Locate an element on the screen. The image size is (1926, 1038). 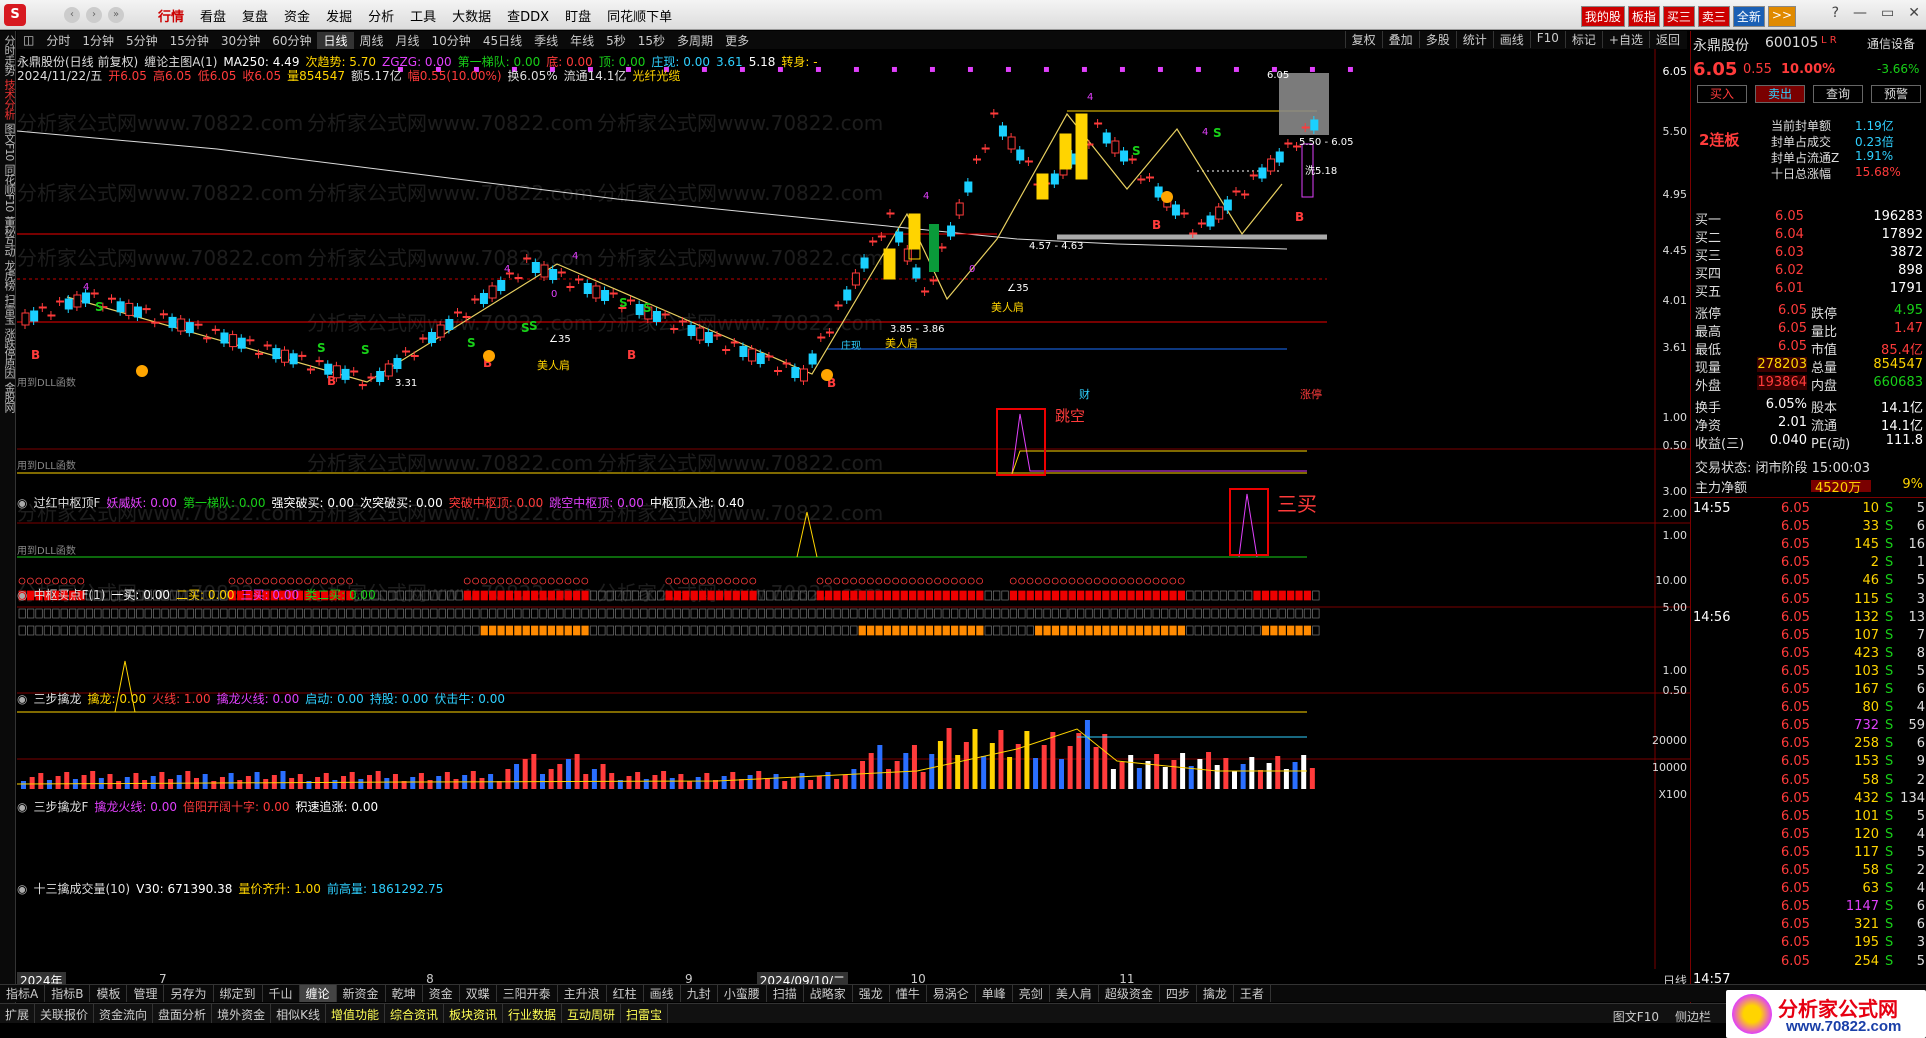
minimize-icon: — is located at coordinates (1860, 13).